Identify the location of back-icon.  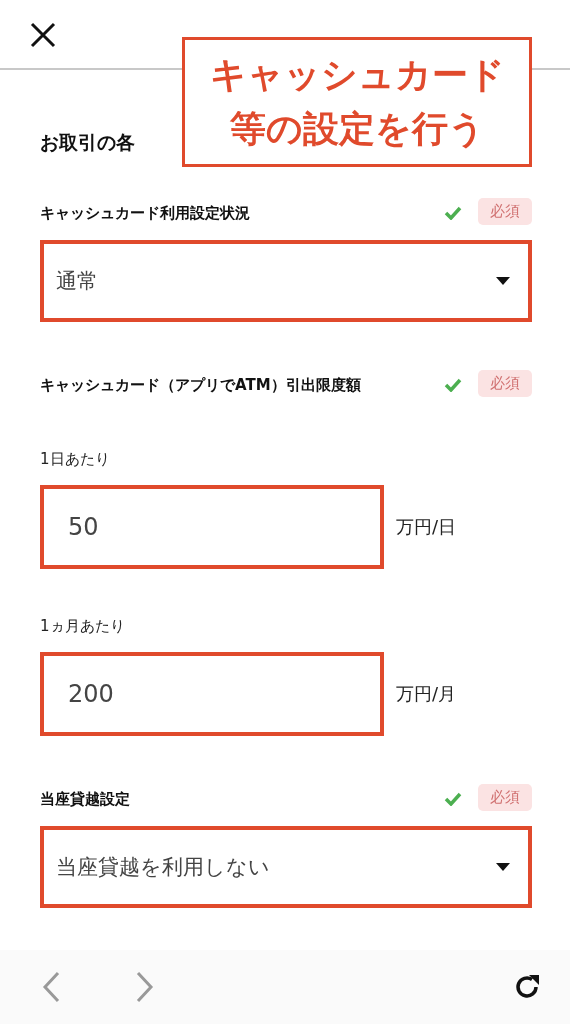
(51, 987).